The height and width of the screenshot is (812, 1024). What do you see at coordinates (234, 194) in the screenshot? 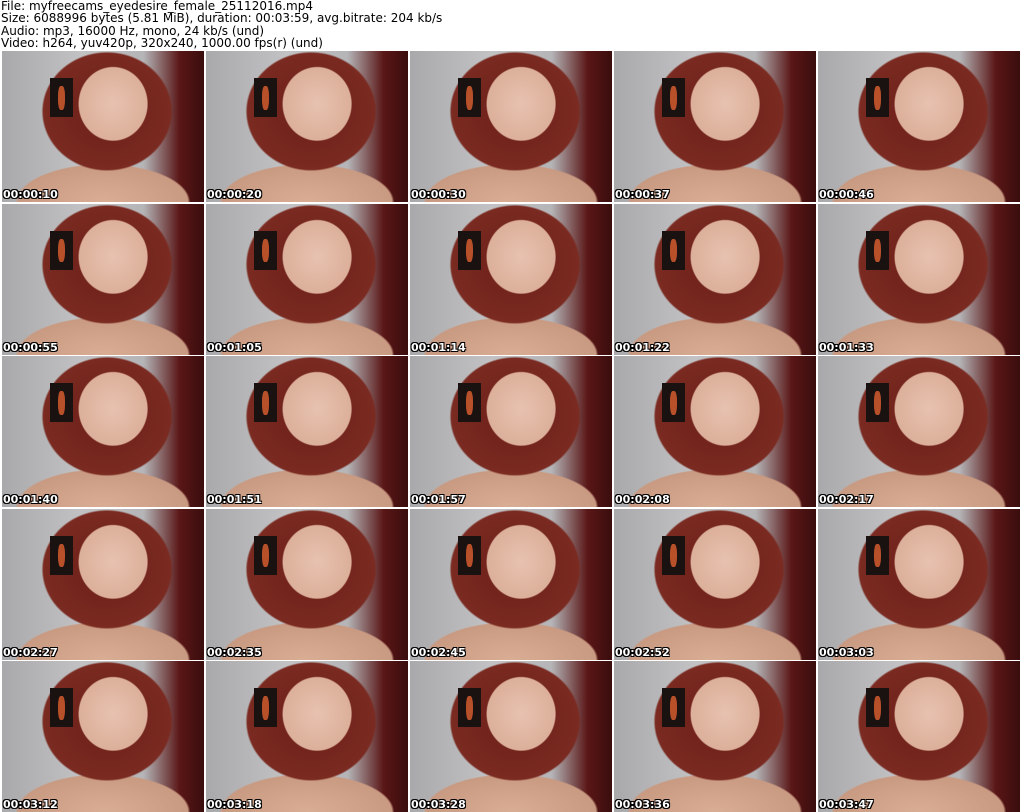
I see `frame-timestamp: 00:00:20` at bounding box center [234, 194].